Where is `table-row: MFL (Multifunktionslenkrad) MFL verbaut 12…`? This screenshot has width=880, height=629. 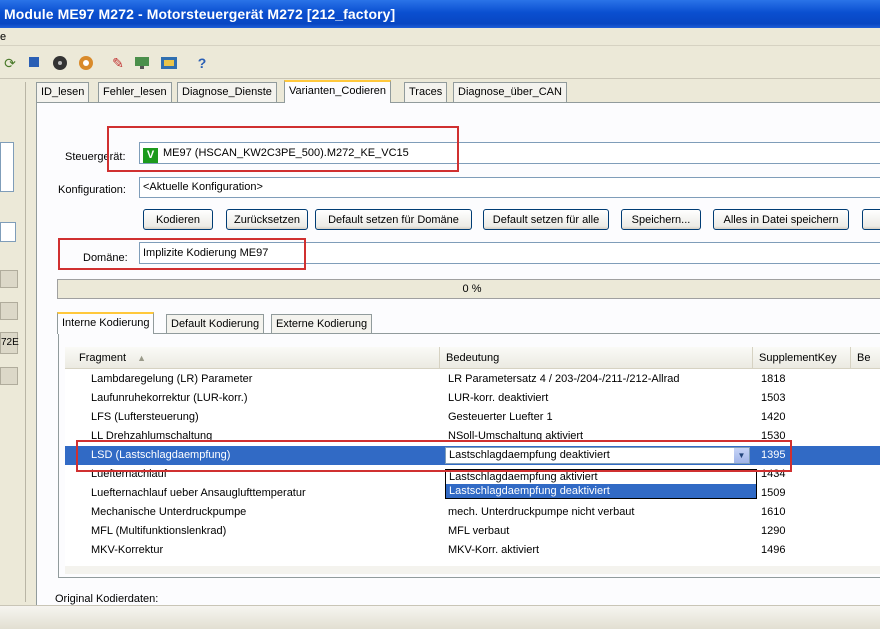 table-row: MFL (Multifunktionslenkrad) MFL verbaut 12… is located at coordinates (472, 531).